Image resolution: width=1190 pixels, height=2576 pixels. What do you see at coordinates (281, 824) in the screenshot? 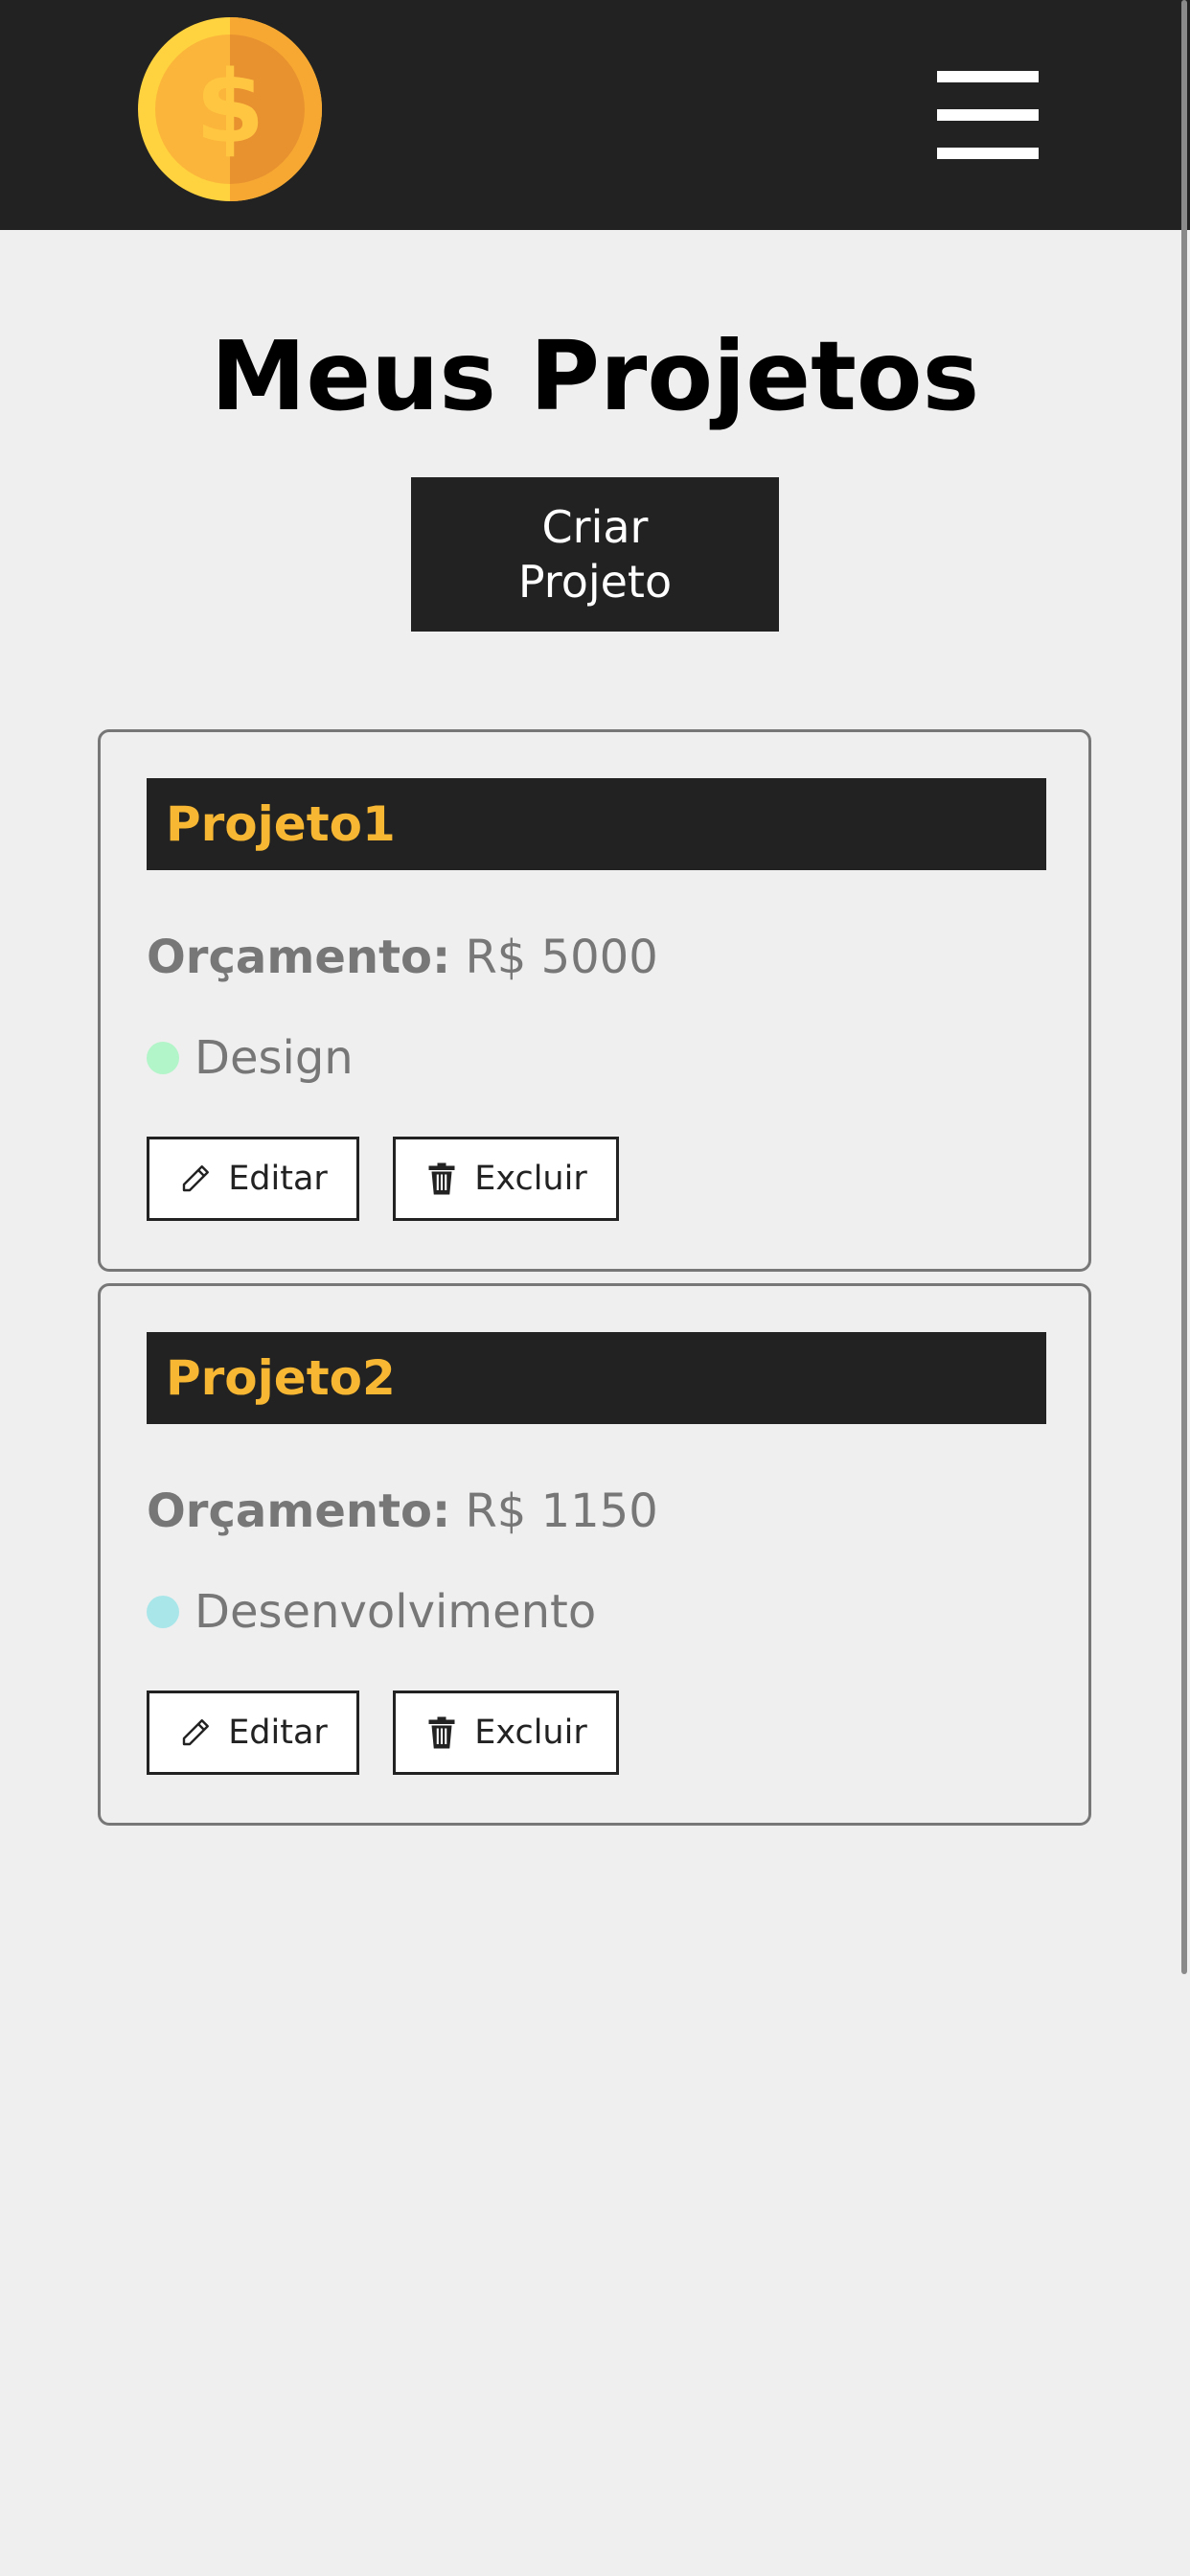
I see `project-name: Projeto1` at bounding box center [281, 824].